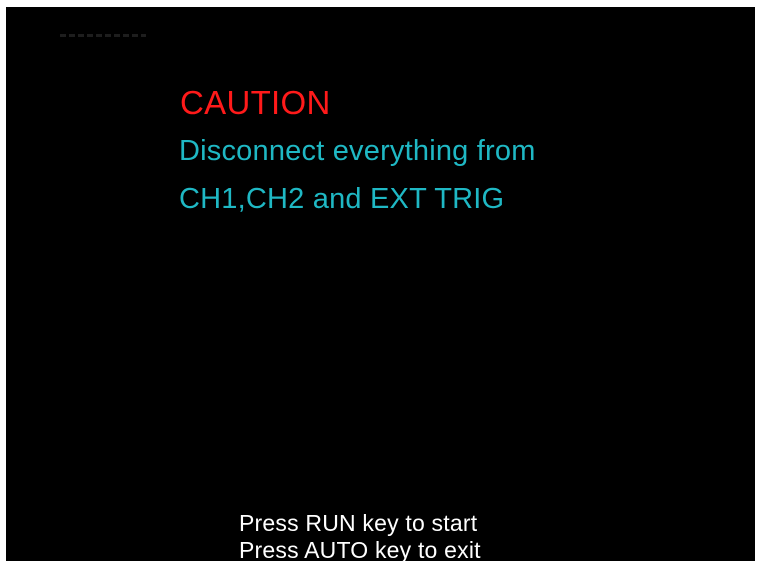 The height and width of the screenshot is (563, 758). Describe the element at coordinates (357, 151) in the screenshot. I see `caution-message-line-1: Disconnect everything from` at that location.